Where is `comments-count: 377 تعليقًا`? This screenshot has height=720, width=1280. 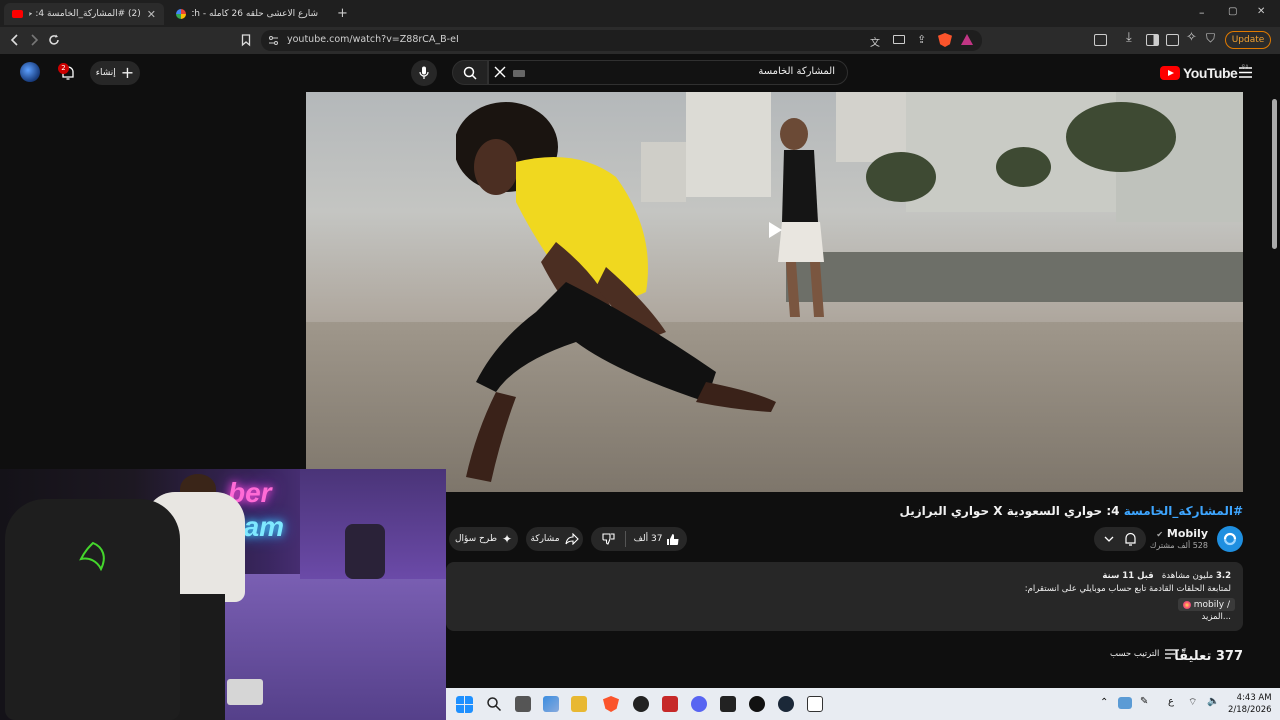
comments-count: 377 تعليقًا is located at coordinates (1208, 656).